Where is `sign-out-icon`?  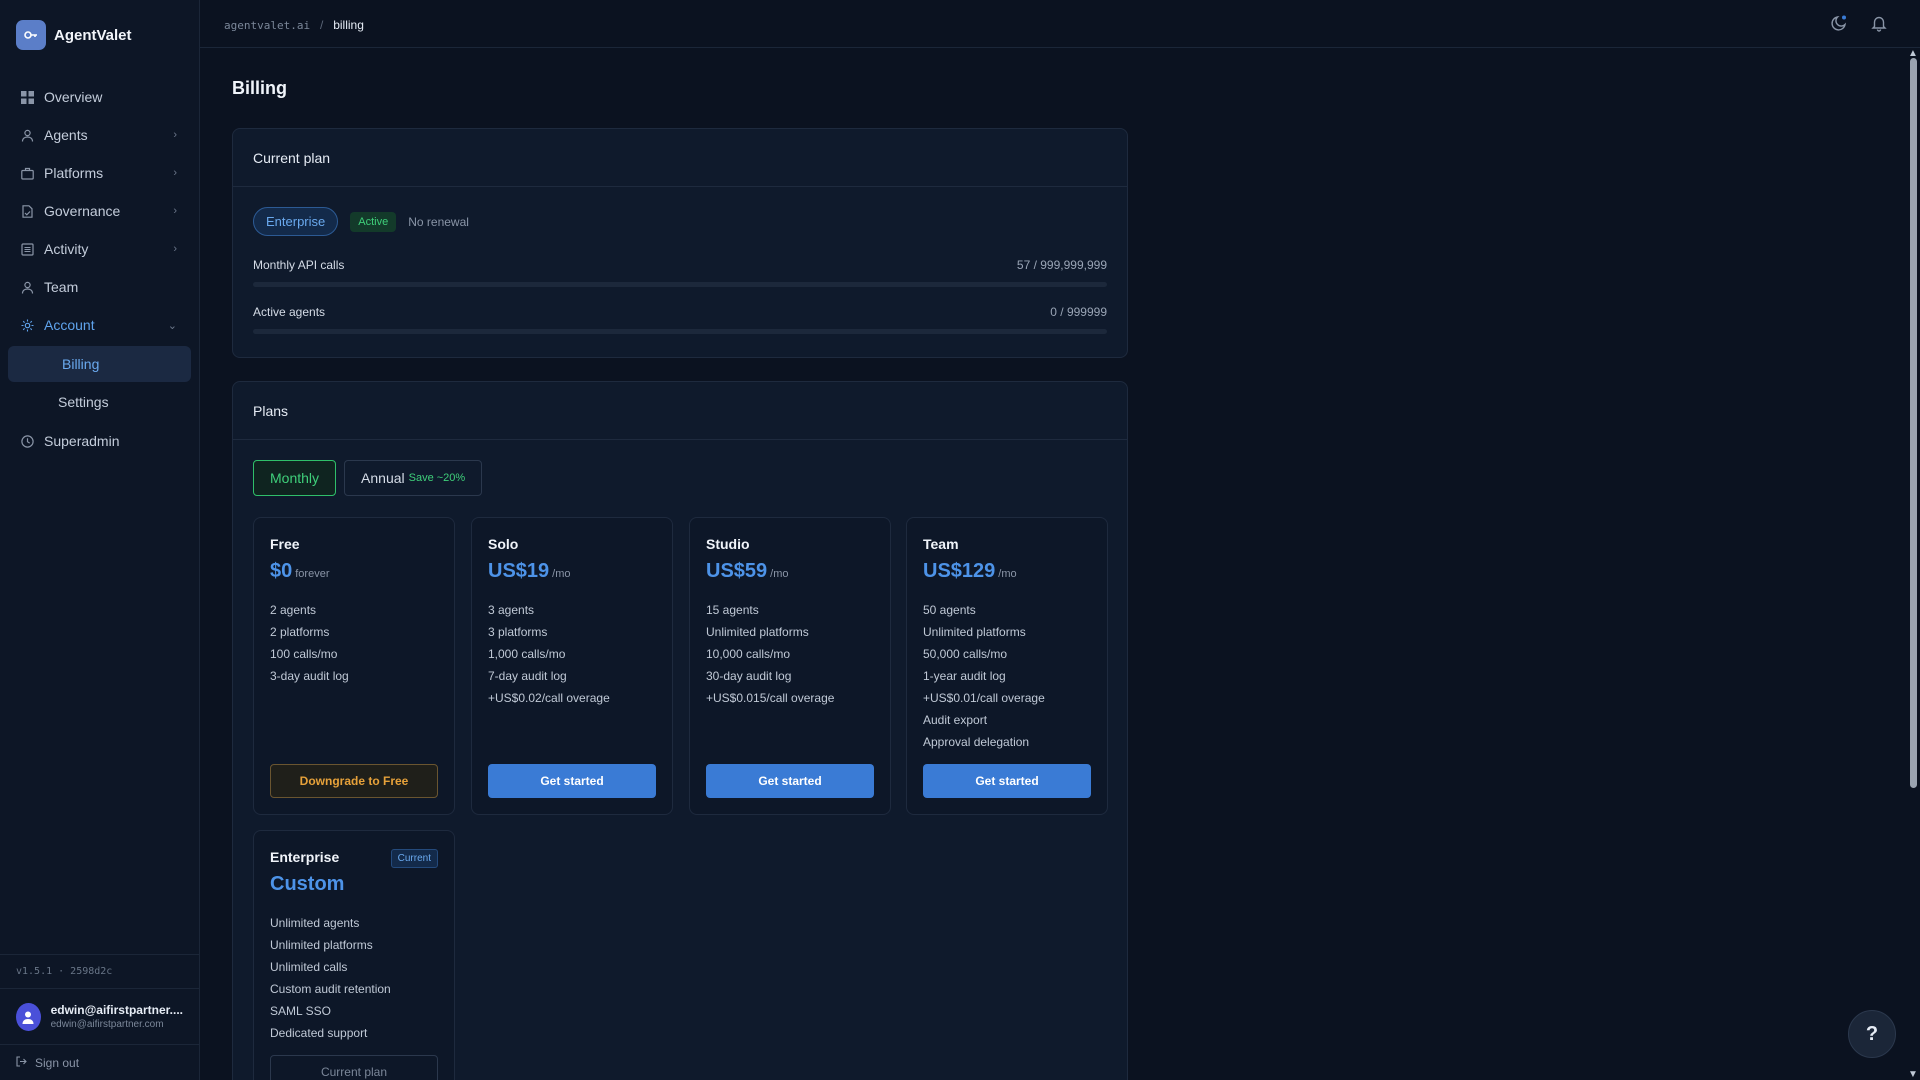
sign-out-icon is located at coordinates (21, 1062).